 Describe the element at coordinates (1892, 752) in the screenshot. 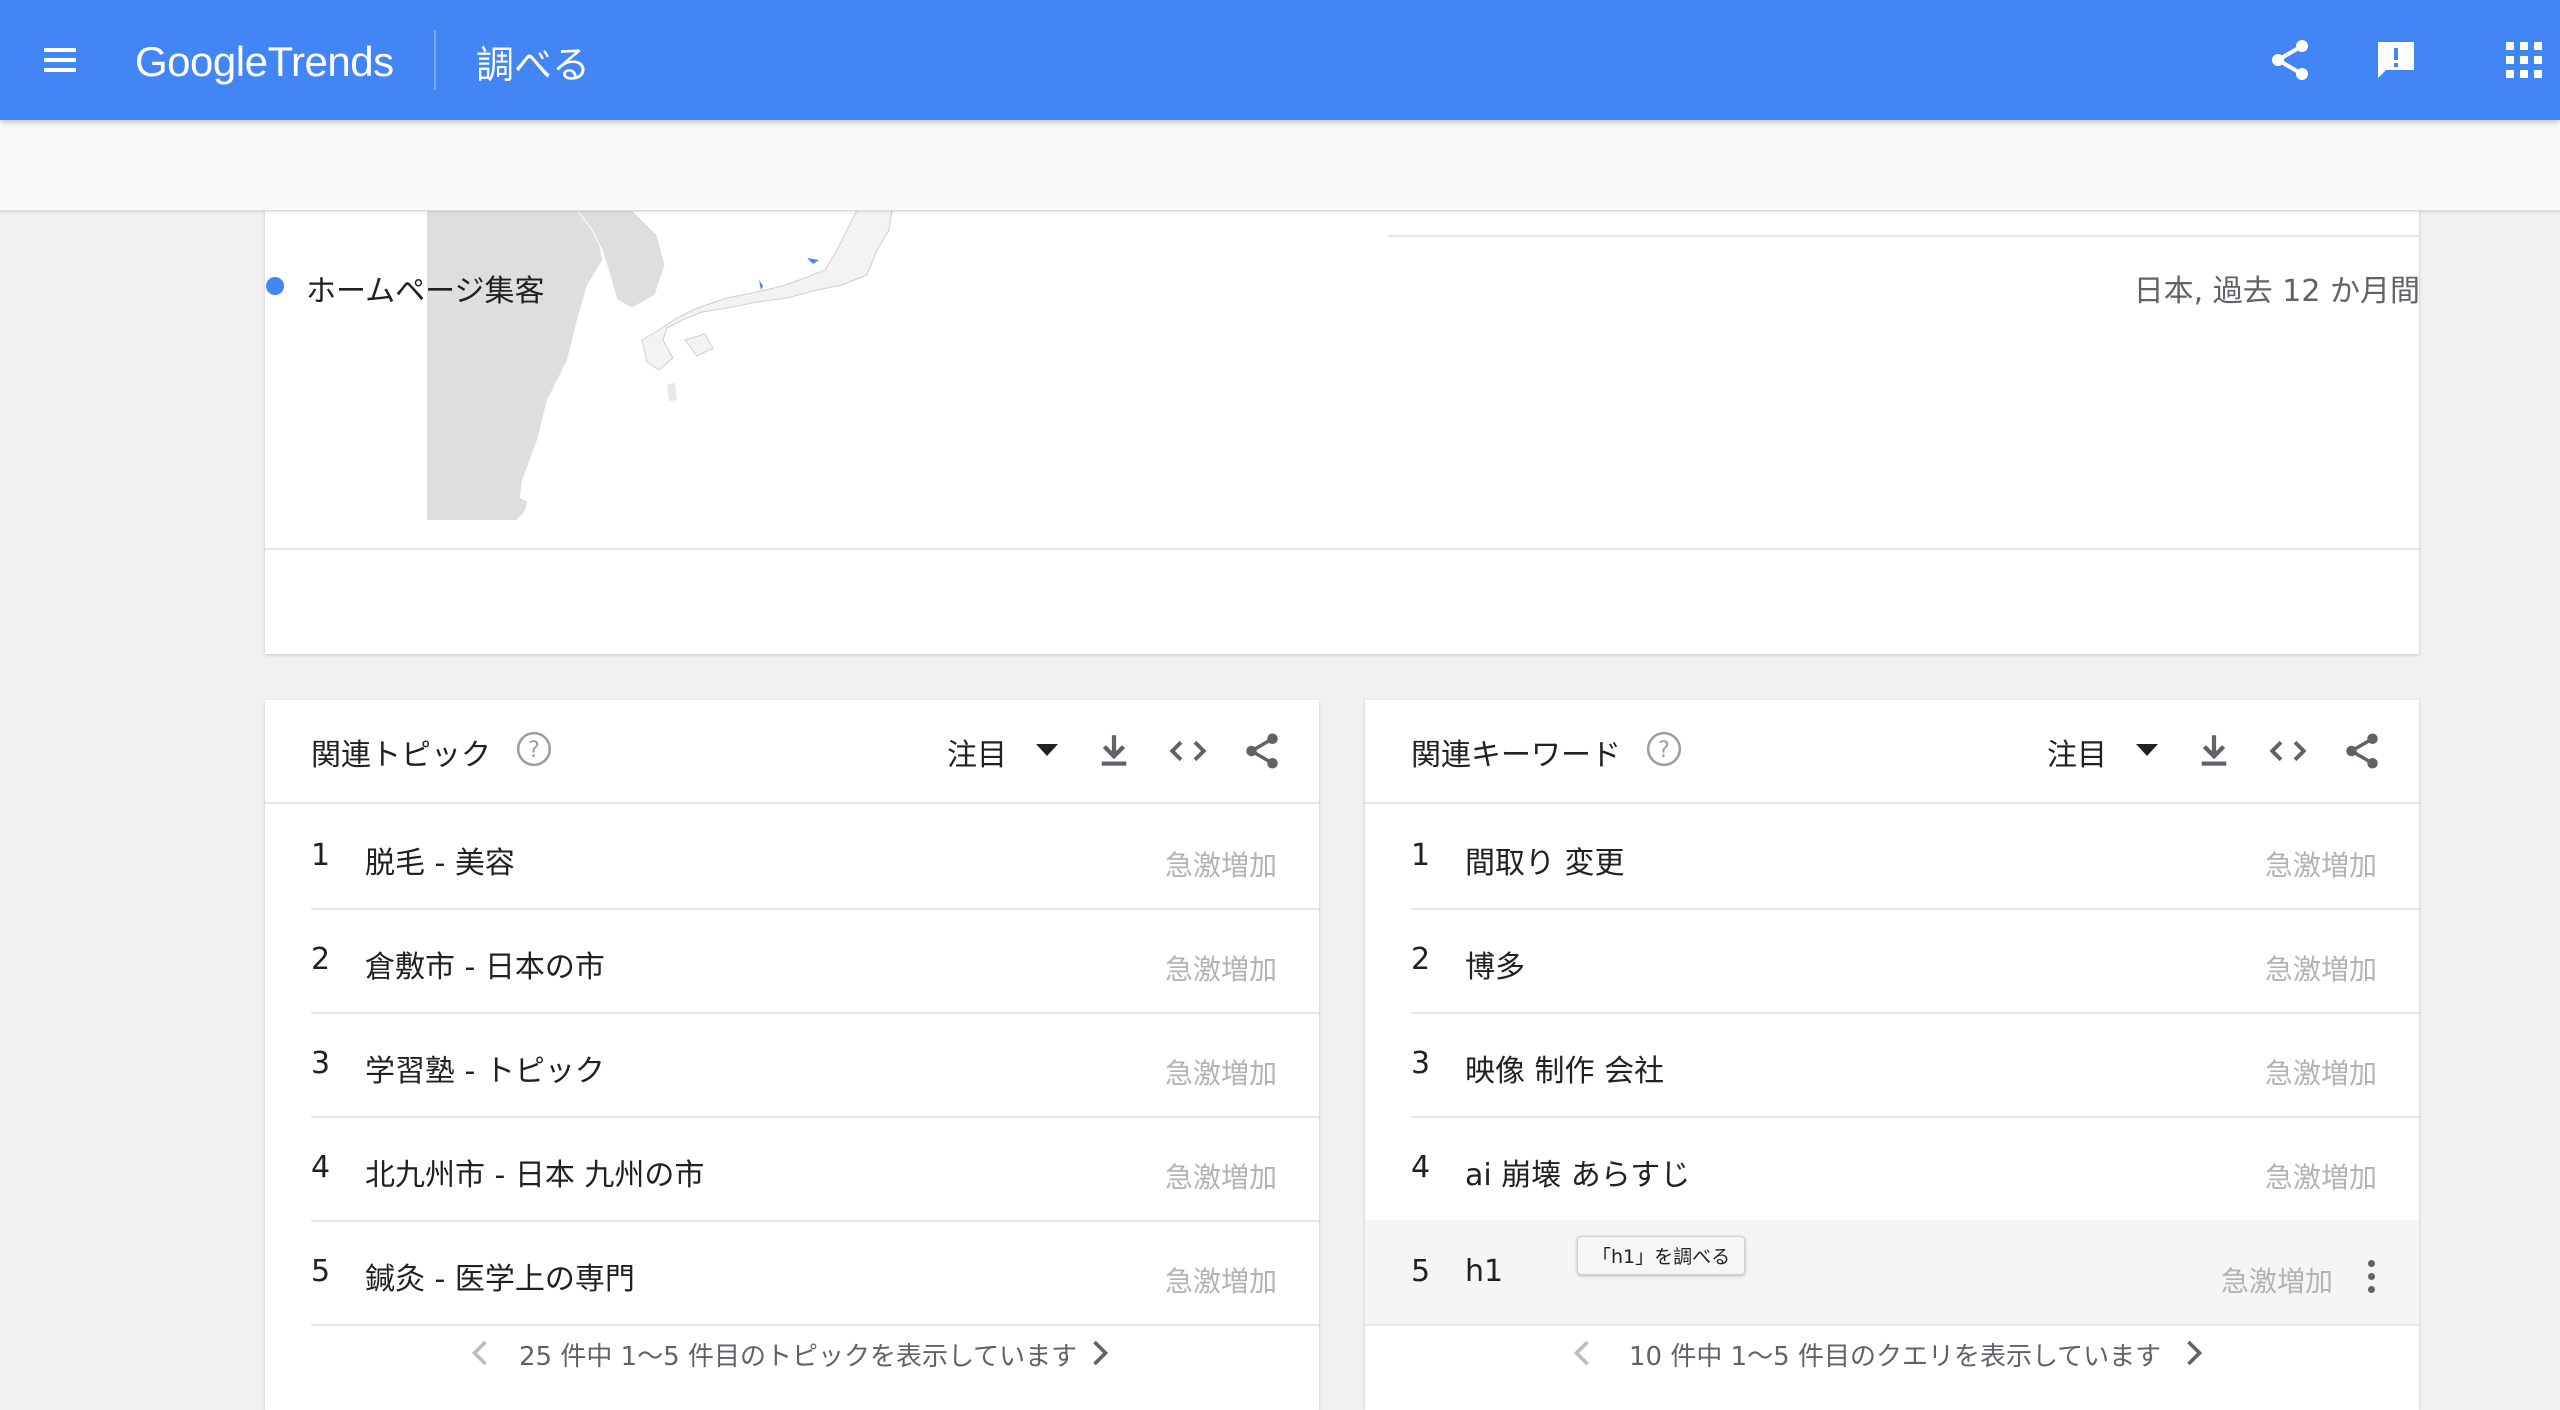

I see `related-queries-header: 関連キーワード ? 注目` at that location.